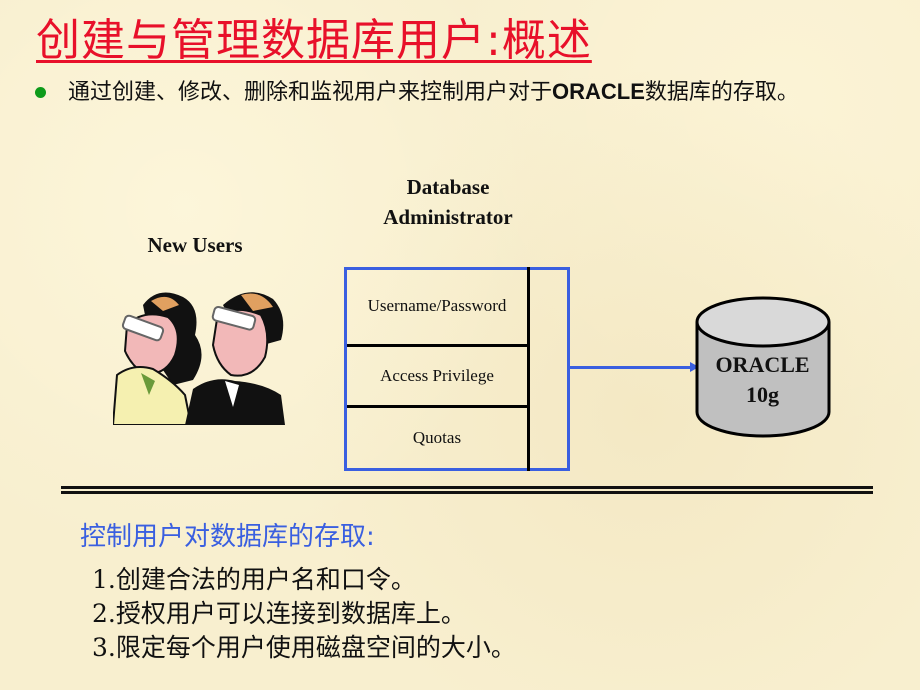 The width and height of the screenshot is (920, 690). What do you see at coordinates (448, 202) in the screenshot?
I see `dba-label: Database Administrator` at bounding box center [448, 202].